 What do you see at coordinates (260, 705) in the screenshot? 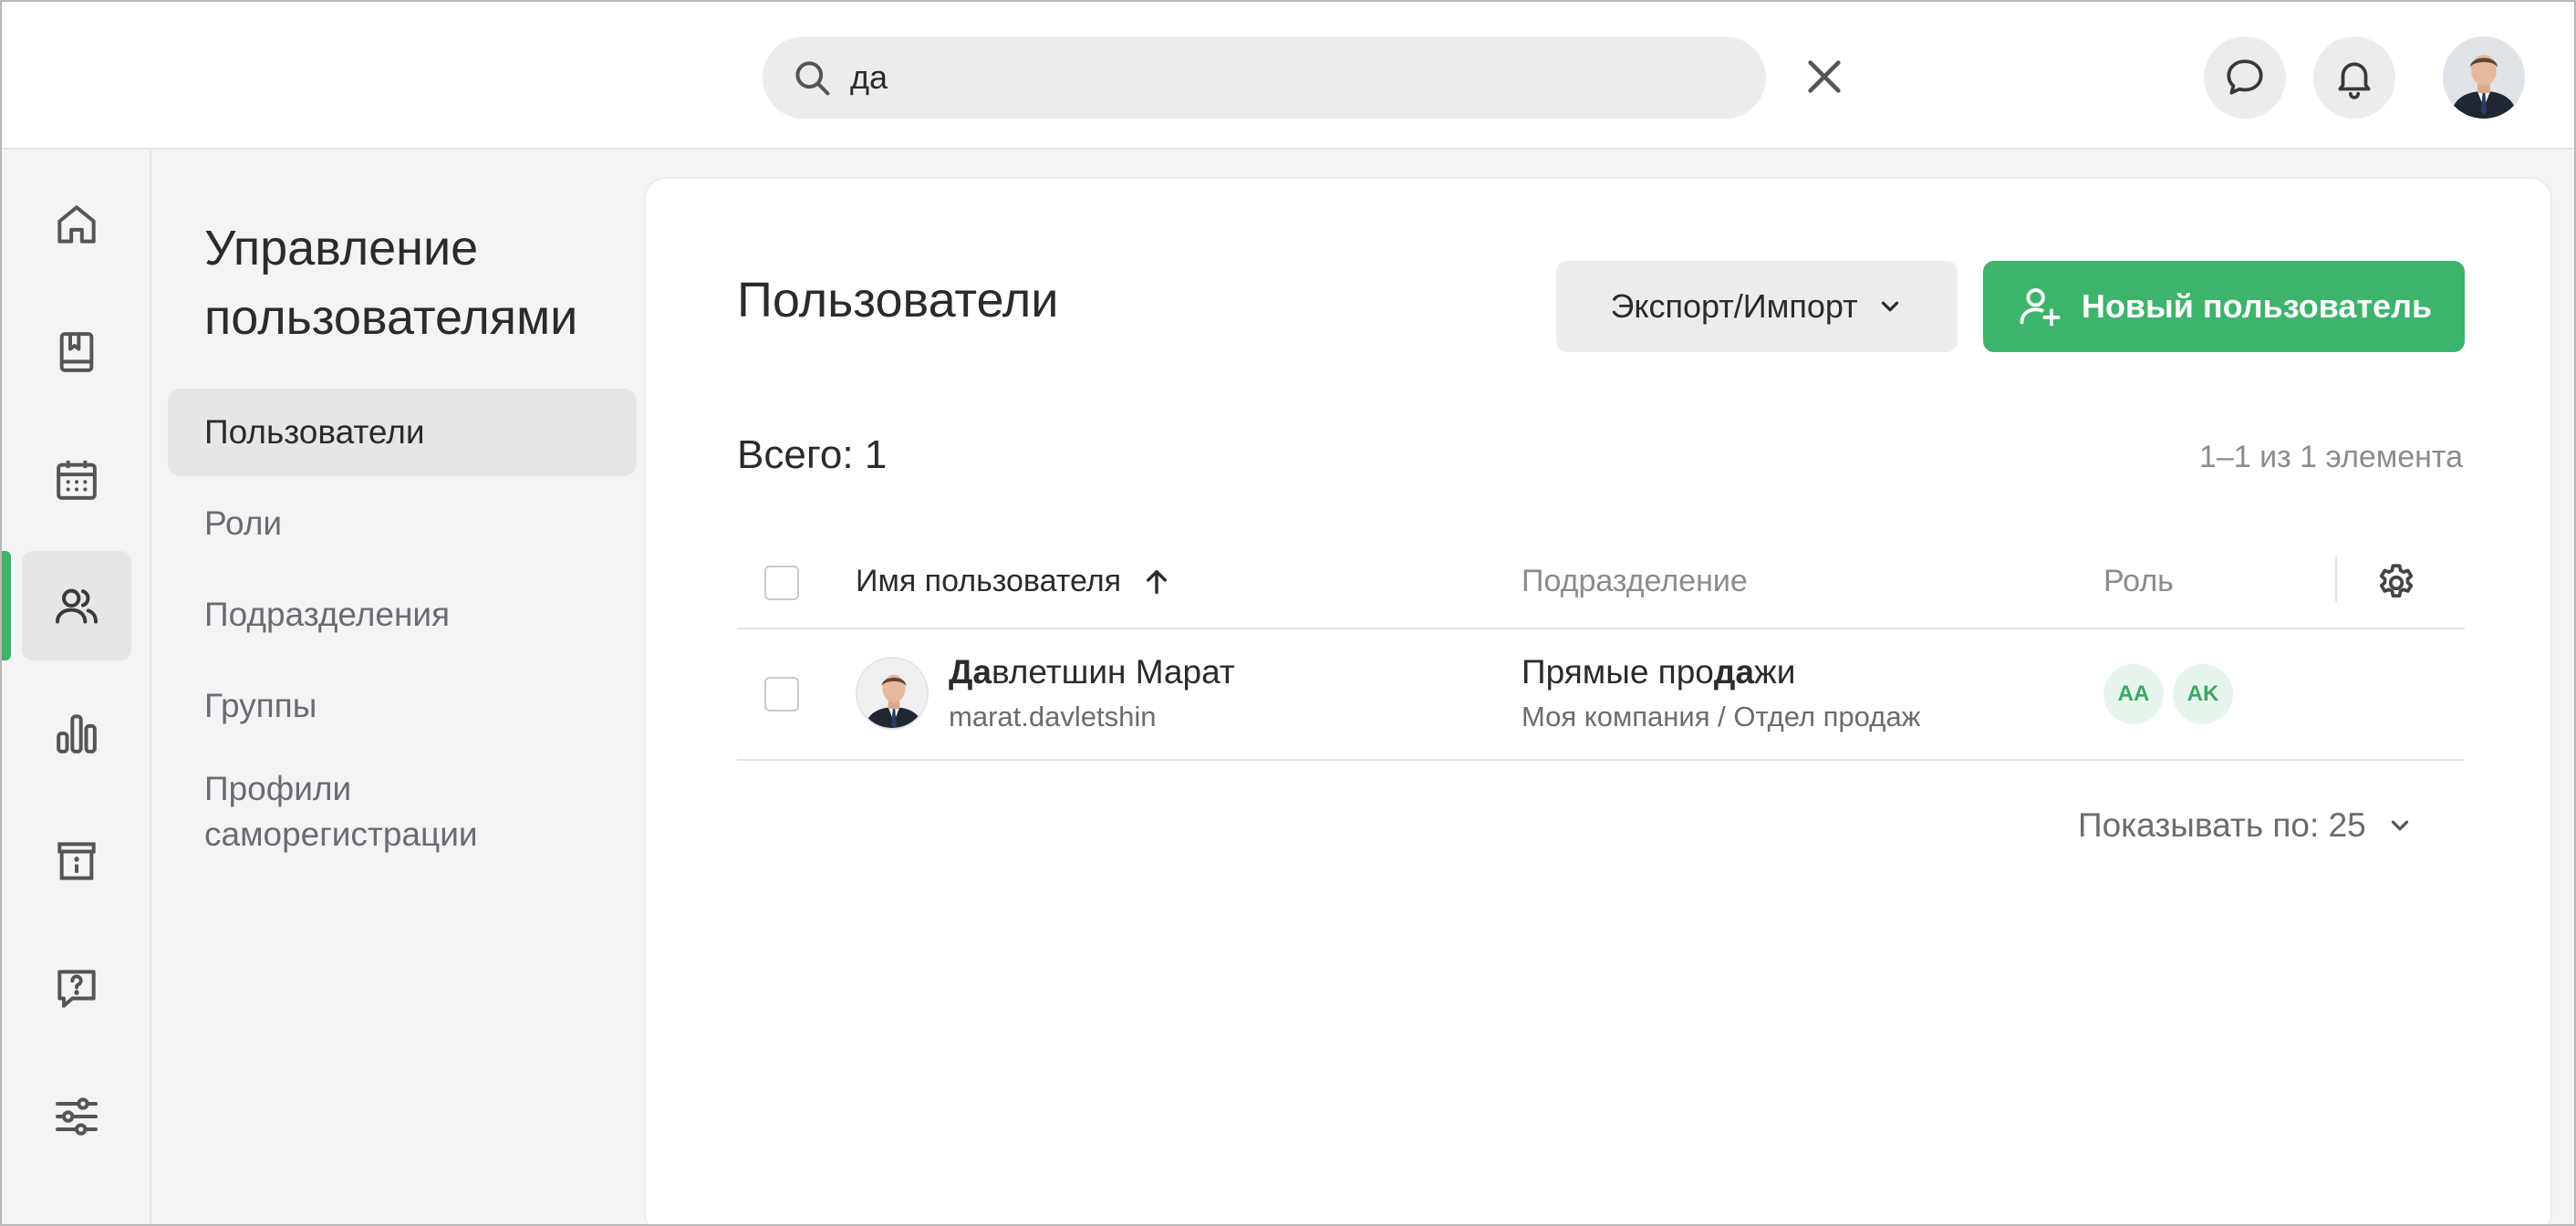
I see `subnav-item-label: Группы` at bounding box center [260, 705].